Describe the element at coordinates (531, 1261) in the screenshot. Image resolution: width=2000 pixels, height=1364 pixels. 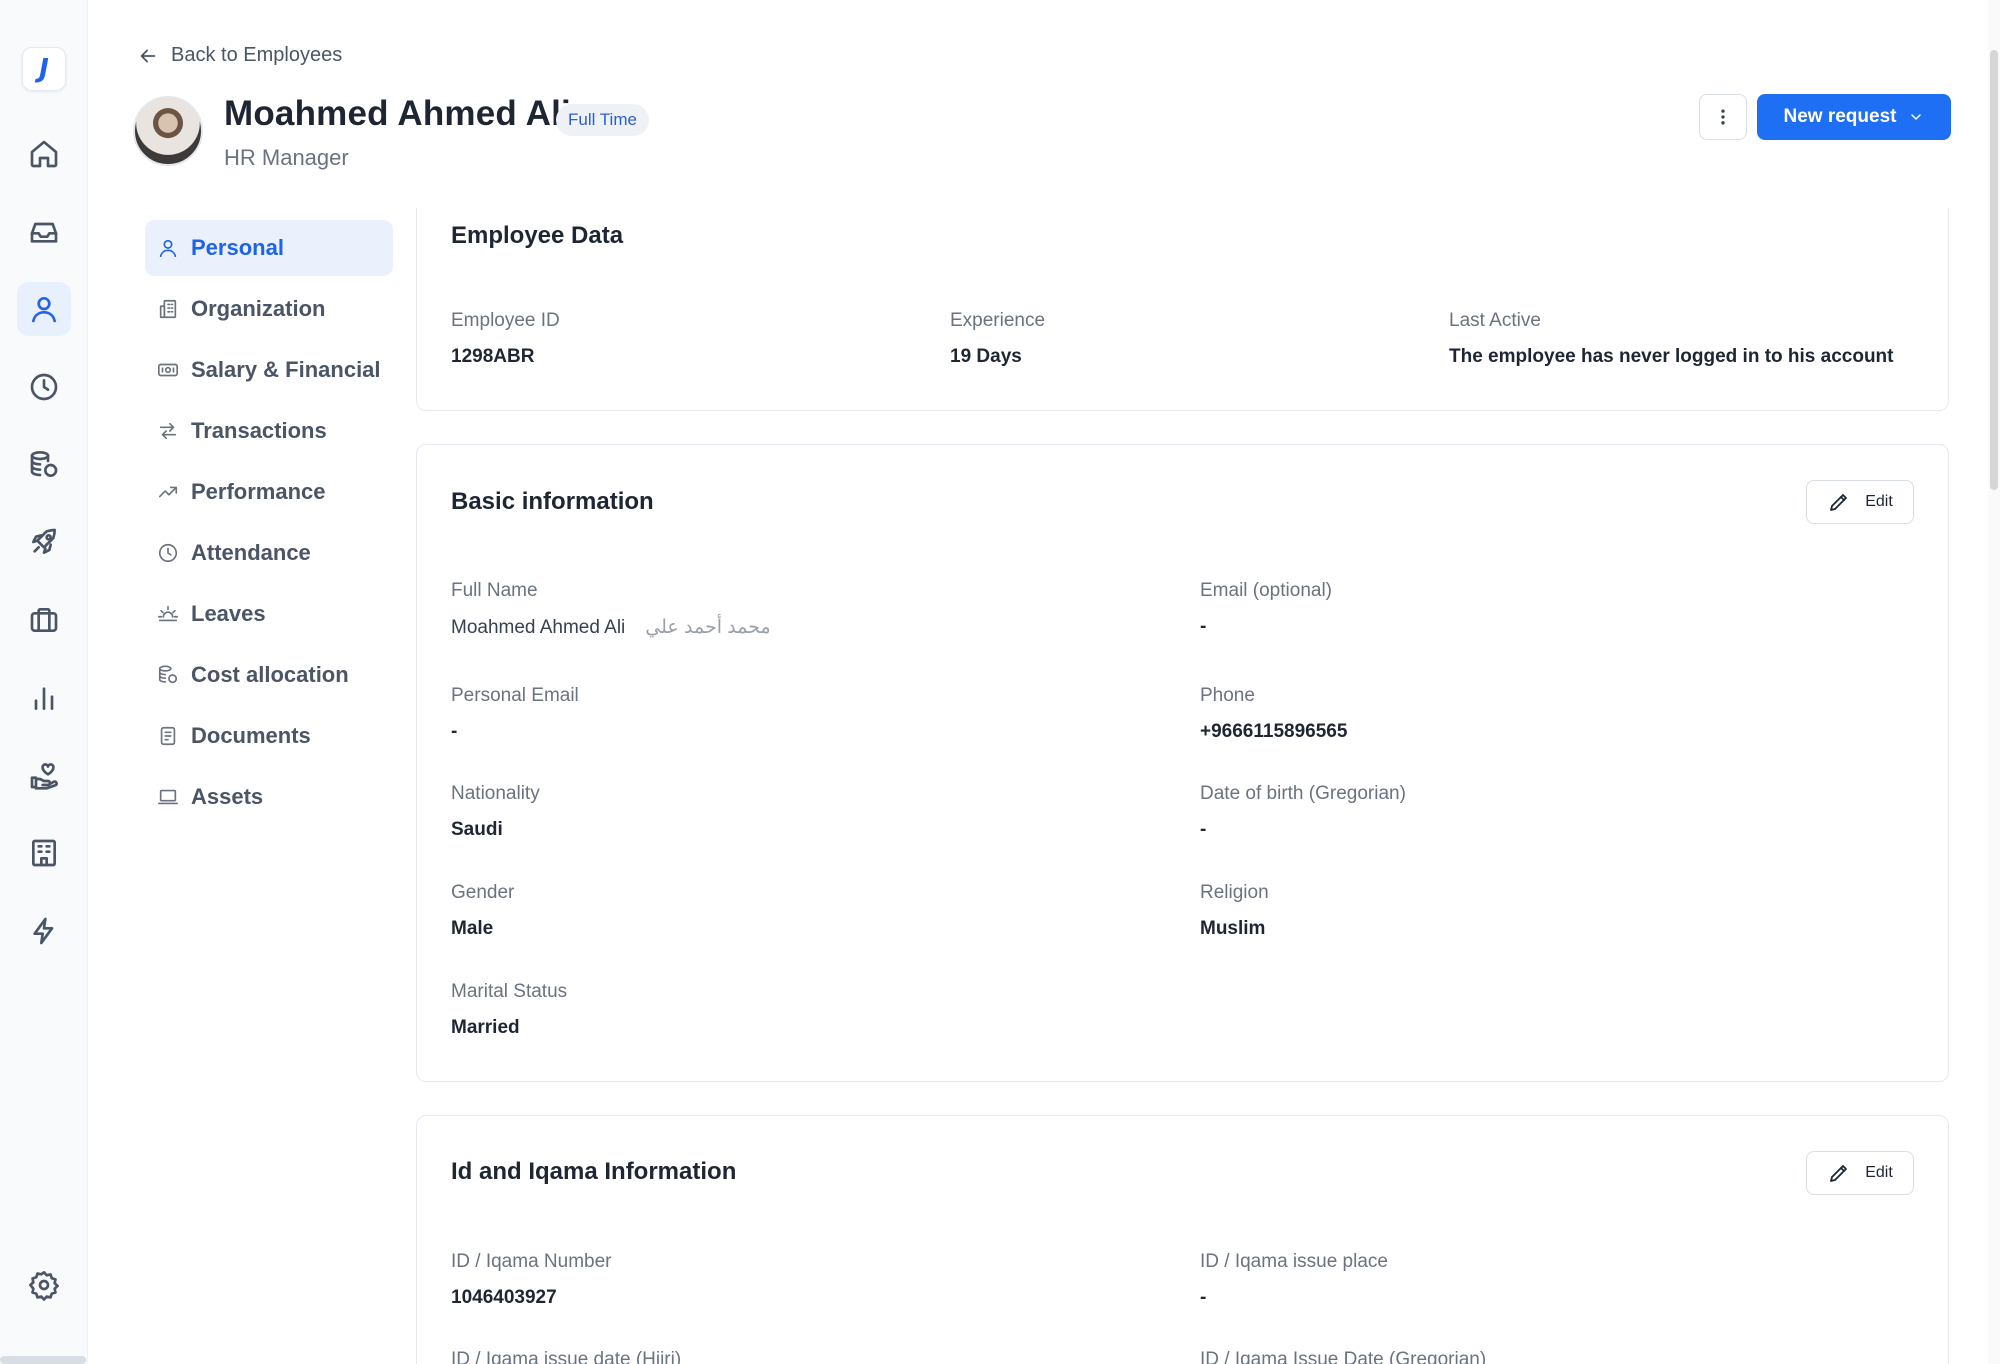
I see `field-label: ID / Iqama Number` at that location.